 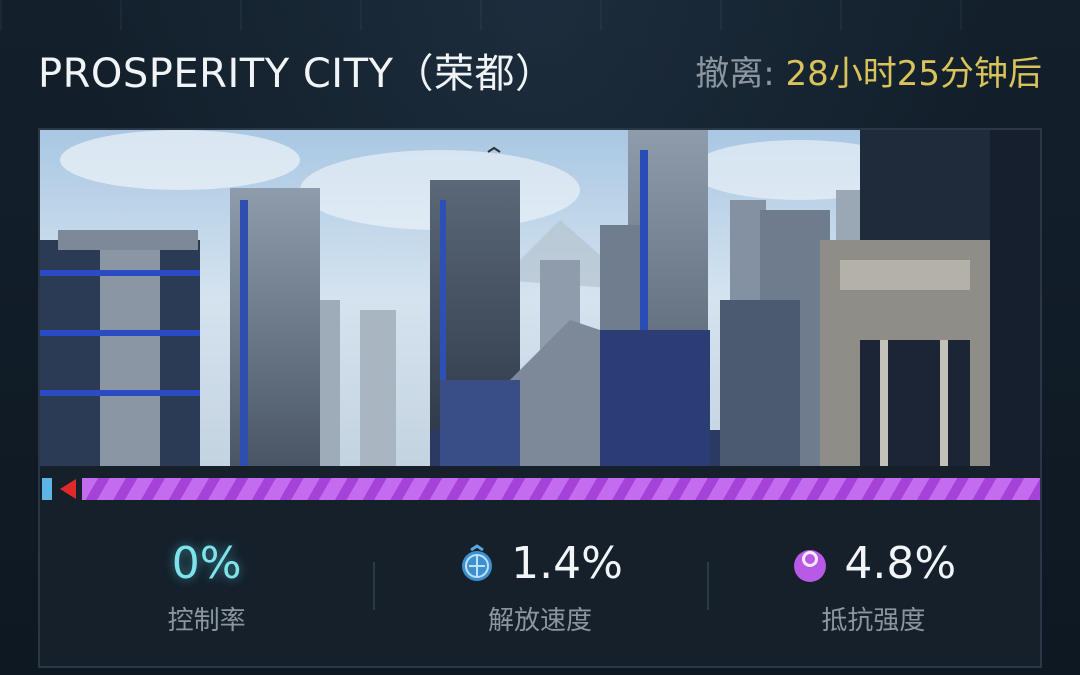 I want to click on resistance-progress-fill, so click(x=561, y=489).